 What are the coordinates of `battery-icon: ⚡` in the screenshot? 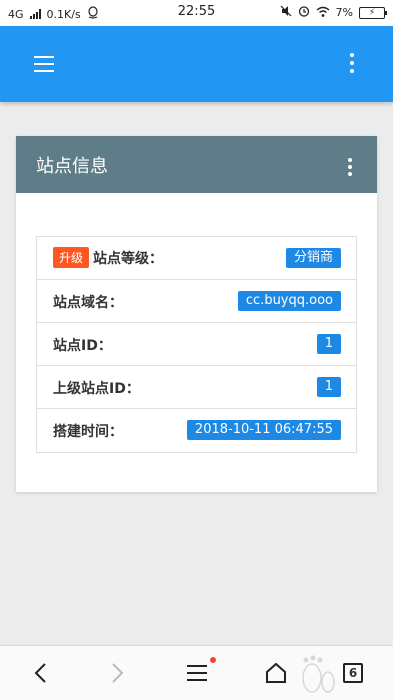 It's located at (373, 12).